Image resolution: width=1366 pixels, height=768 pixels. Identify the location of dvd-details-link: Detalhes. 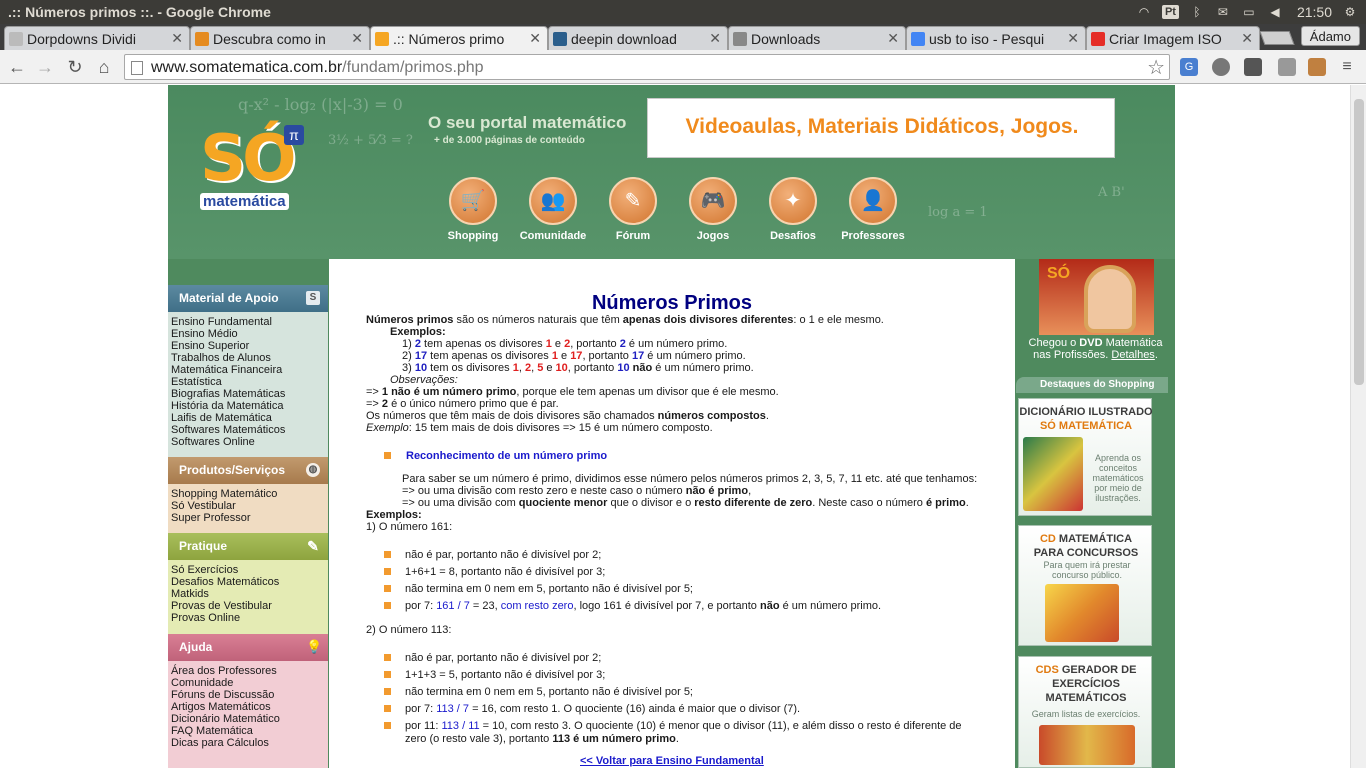
(1132, 355).